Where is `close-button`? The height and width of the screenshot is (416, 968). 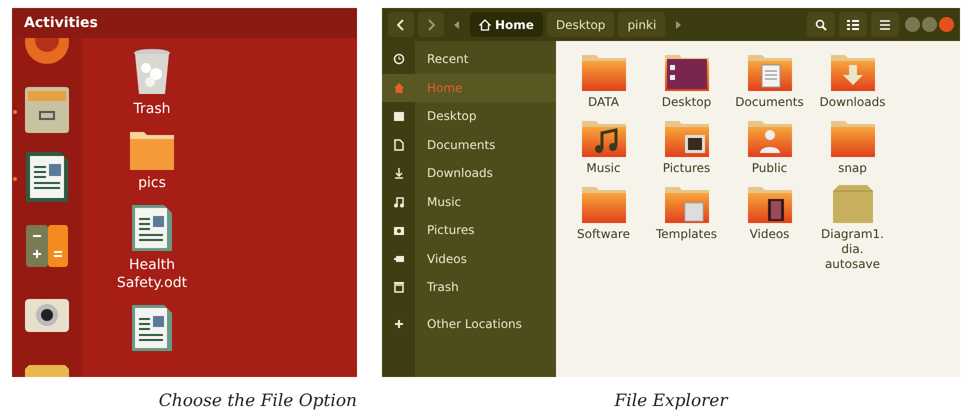 close-button is located at coordinates (946, 24).